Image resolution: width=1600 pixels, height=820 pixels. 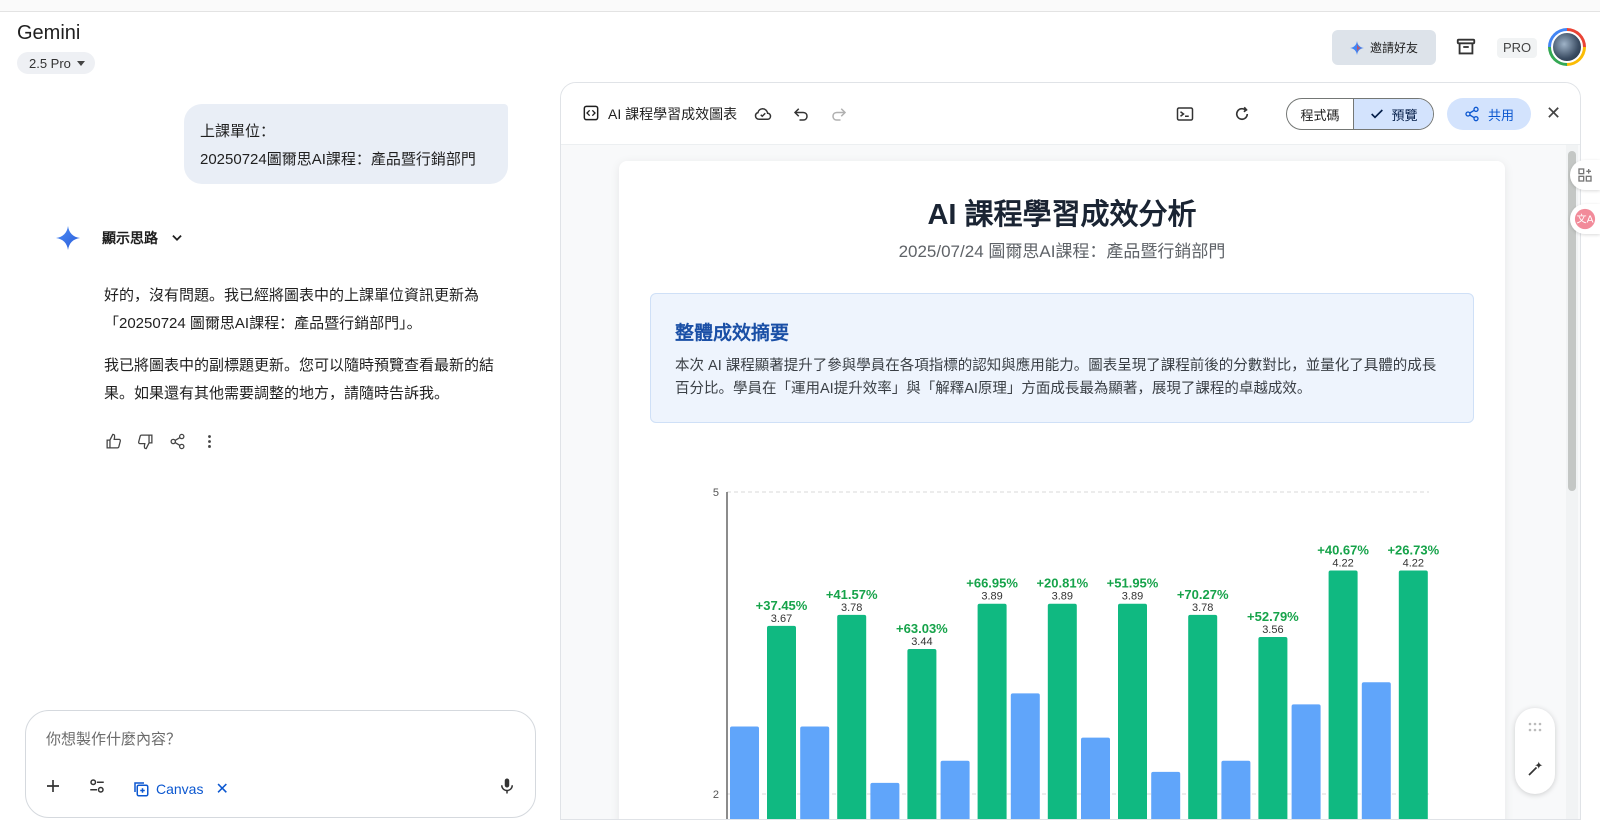 I want to click on tab-code: 程式碼, so click(x=1320, y=114).